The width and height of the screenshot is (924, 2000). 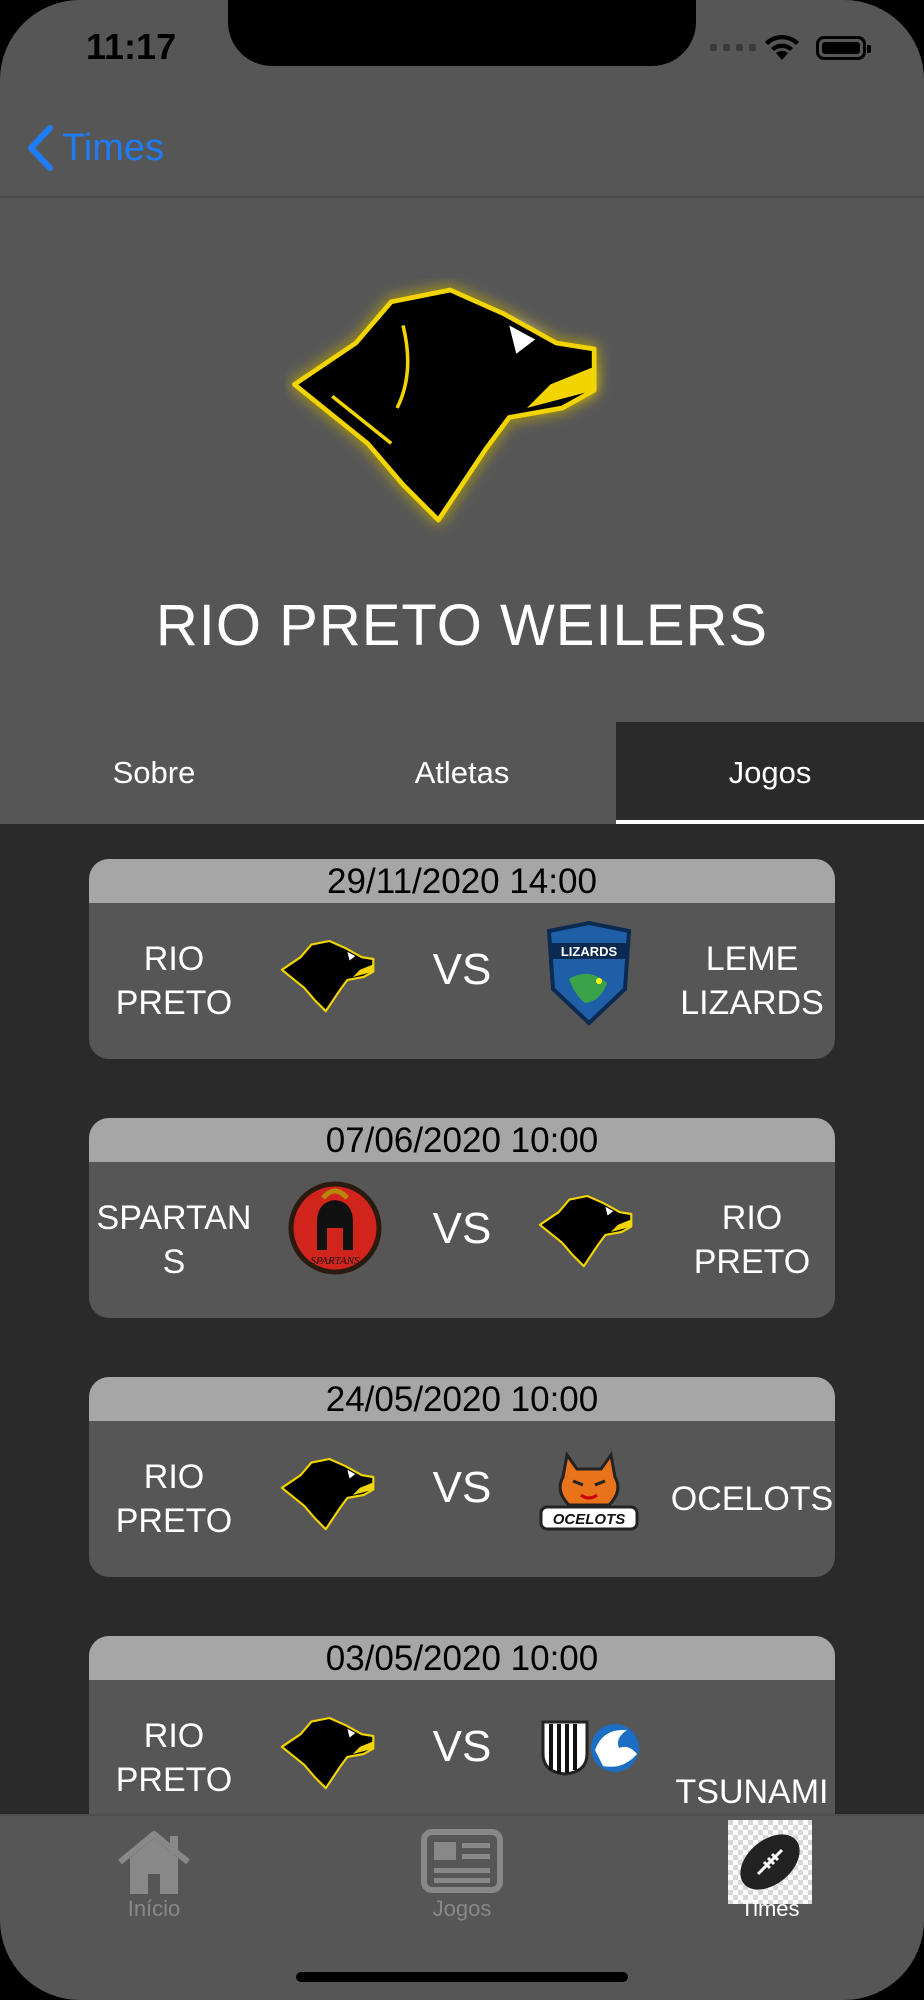 I want to click on game-date: 29/11/2020 14:00, so click(x=462, y=881).